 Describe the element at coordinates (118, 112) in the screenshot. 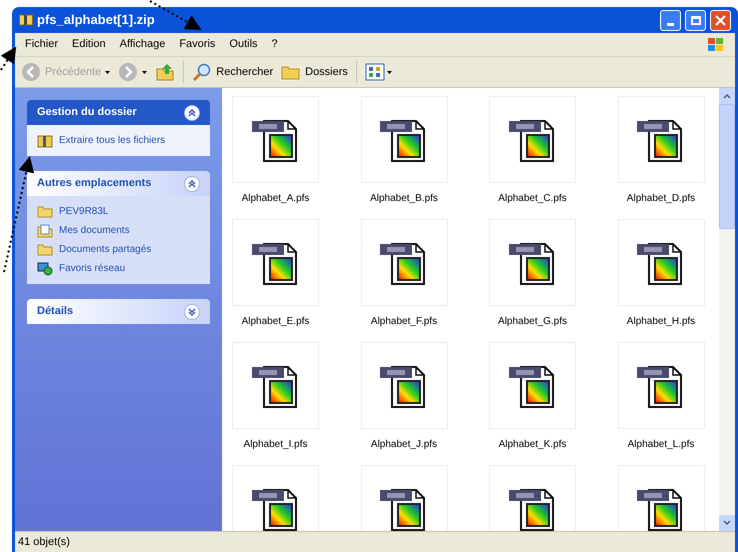

I see `panel-header: Gestion du dossier` at that location.